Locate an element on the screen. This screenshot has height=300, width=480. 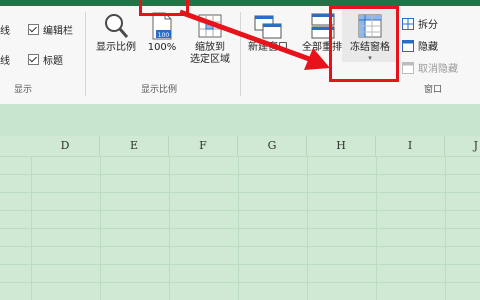
formula-area is located at coordinates (240, 120).